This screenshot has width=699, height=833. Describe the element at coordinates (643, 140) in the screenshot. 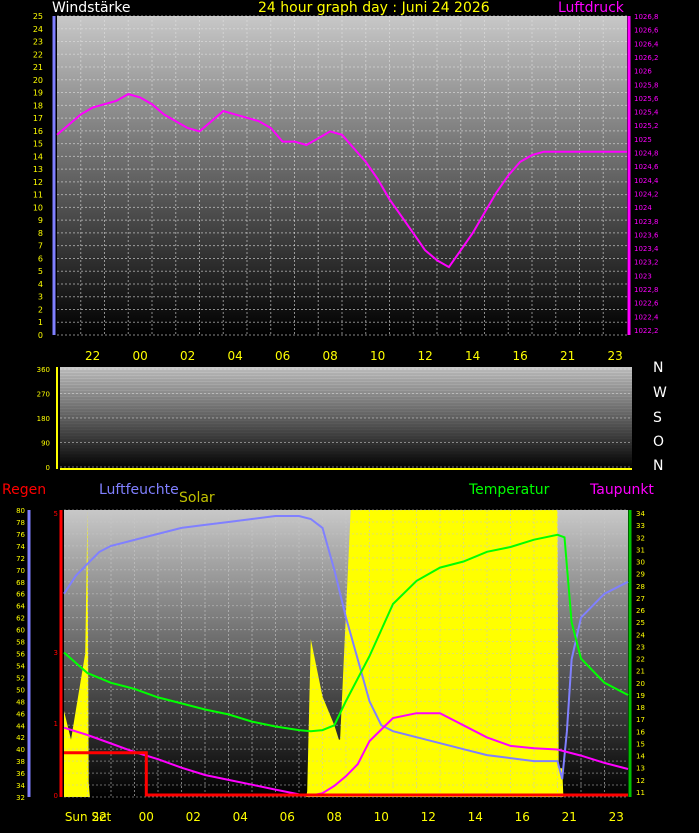

I see `top-right-tick: 1025` at that location.